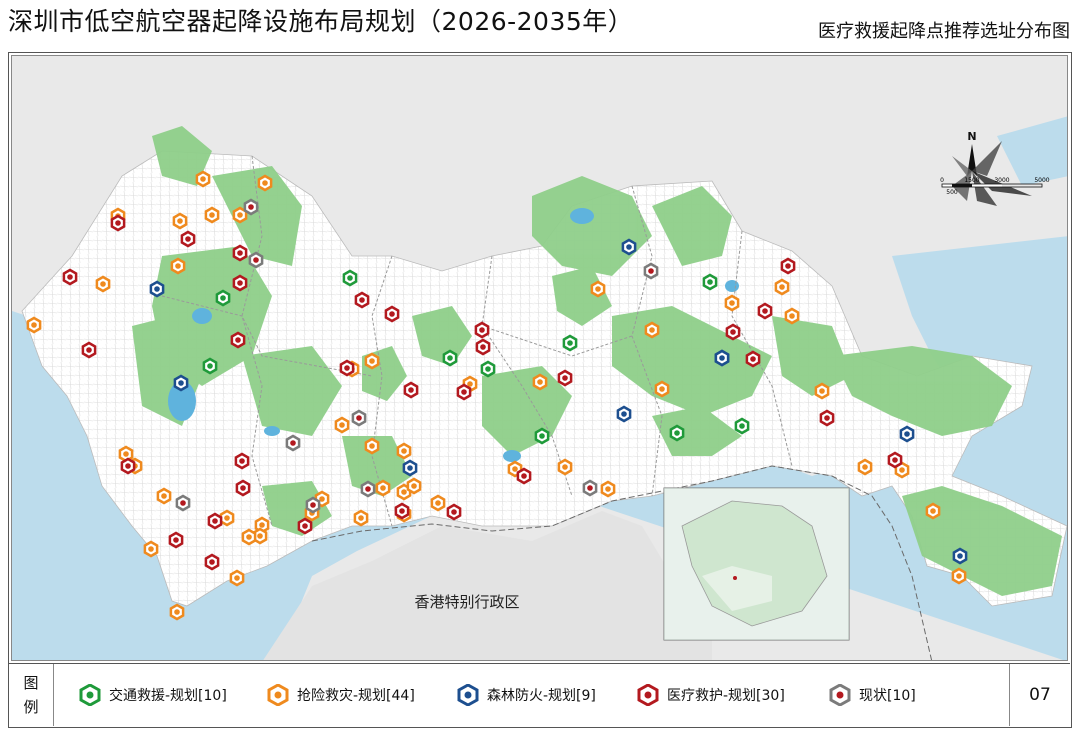 The width and height of the screenshot is (1080, 735). Describe the element at coordinates (1039, 695) in the screenshot. I see `page-number: 07` at that location.